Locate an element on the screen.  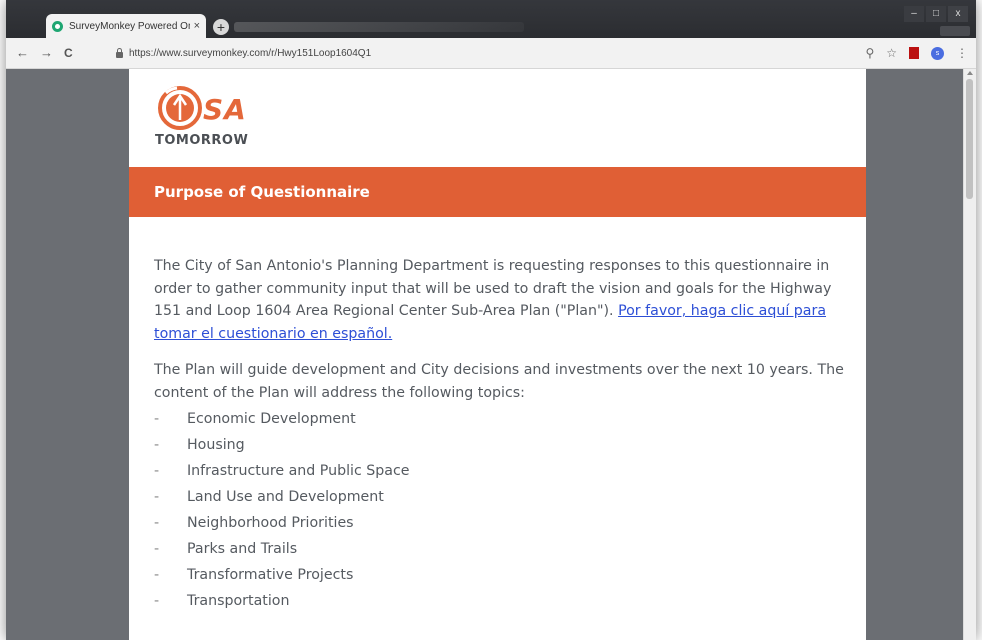
forward-button: → is located at coordinates (46, 53).